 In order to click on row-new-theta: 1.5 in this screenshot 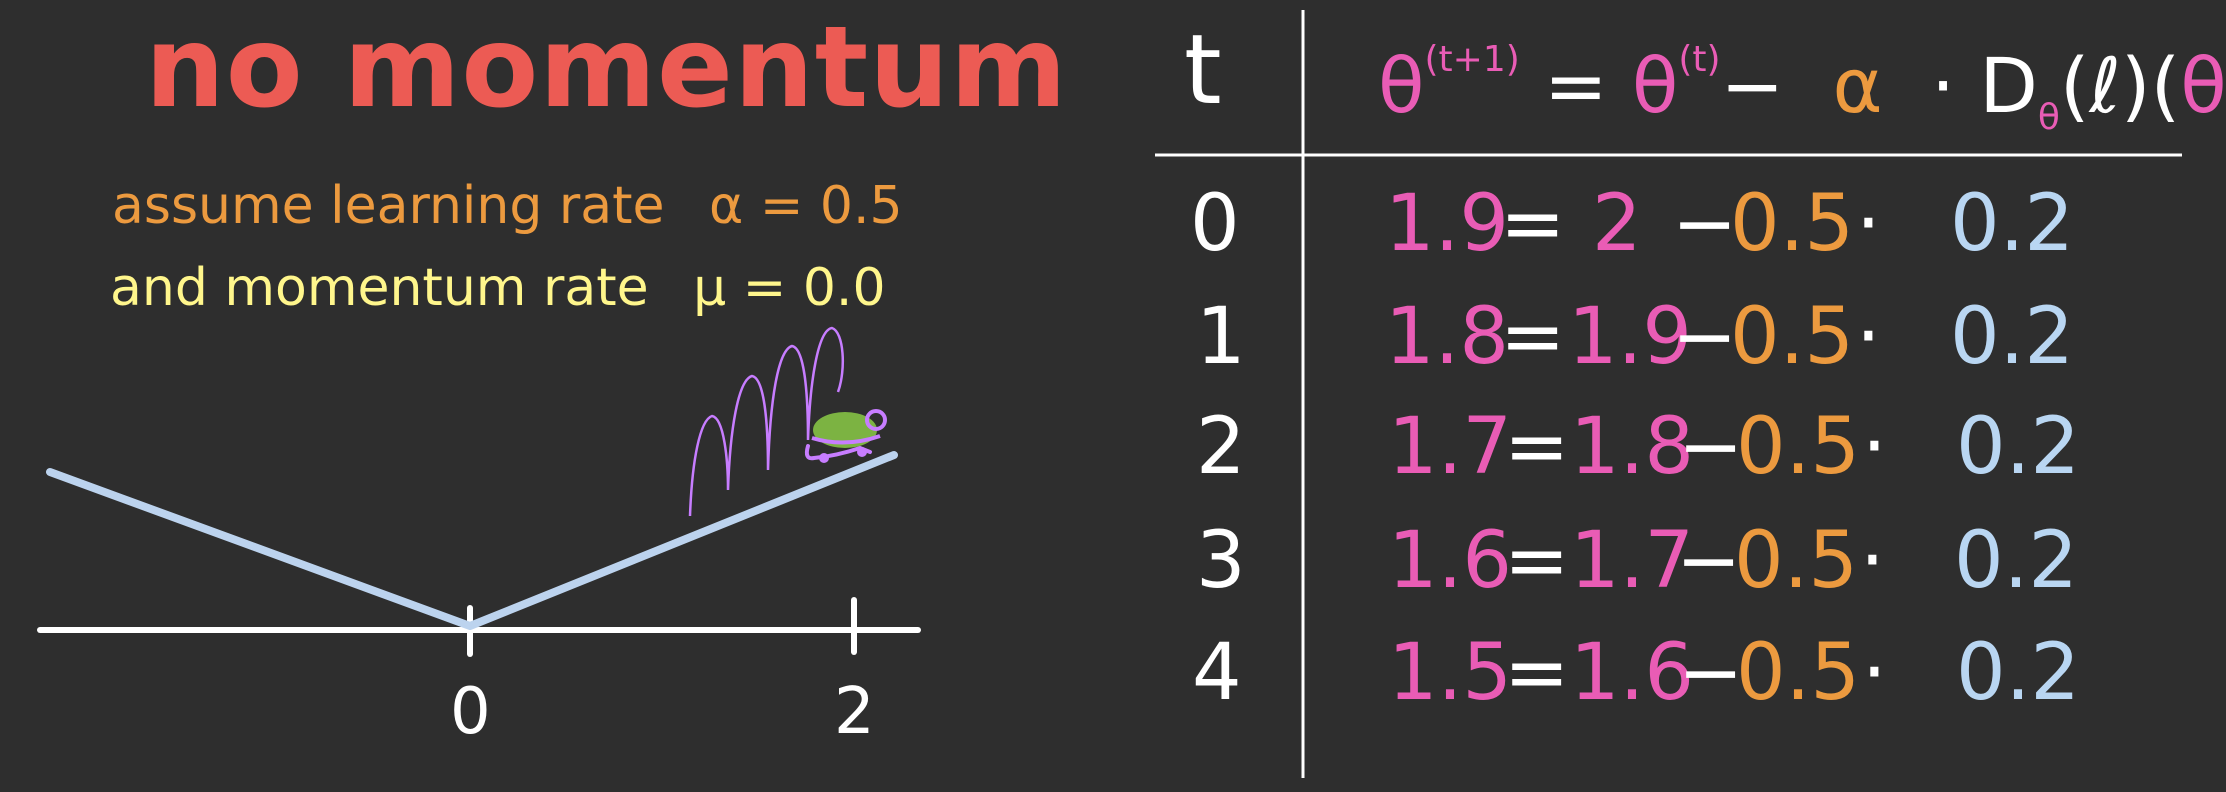, I will do `click(1450, 673)`.